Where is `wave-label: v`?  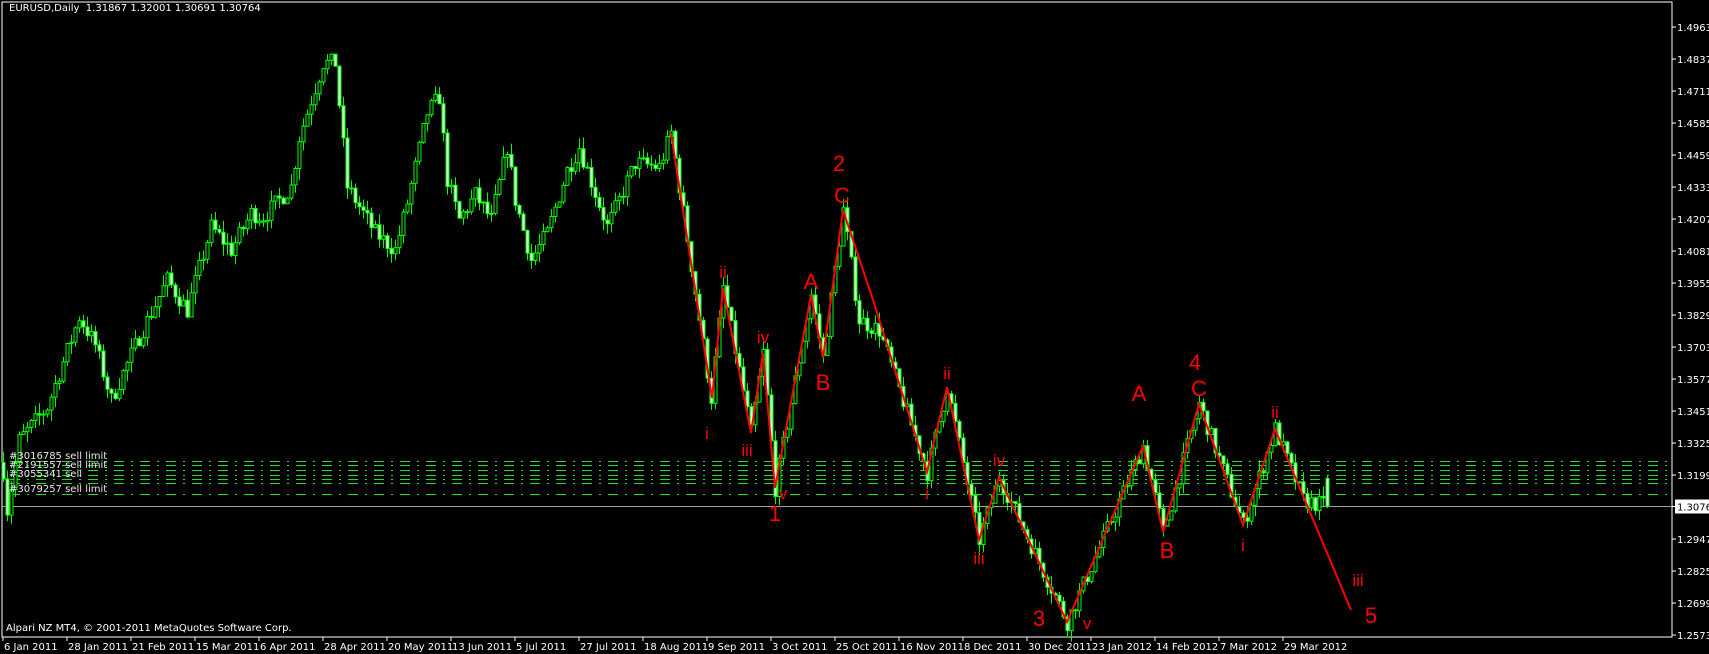 wave-label: v is located at coordinates (1087, 623).